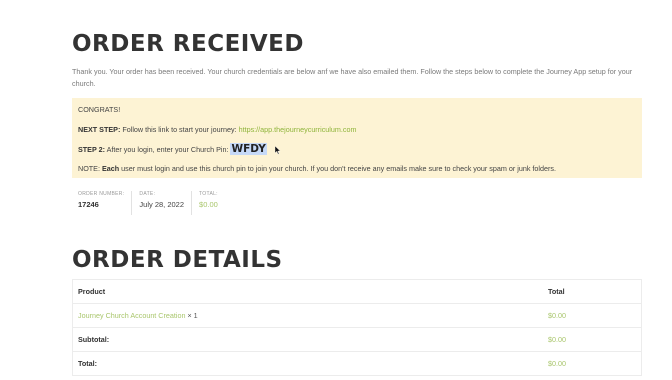 Image resolution: width=672 pixels, height=380 pixels. I want to click on note-prefix: NOTE:, so click(90, 168).